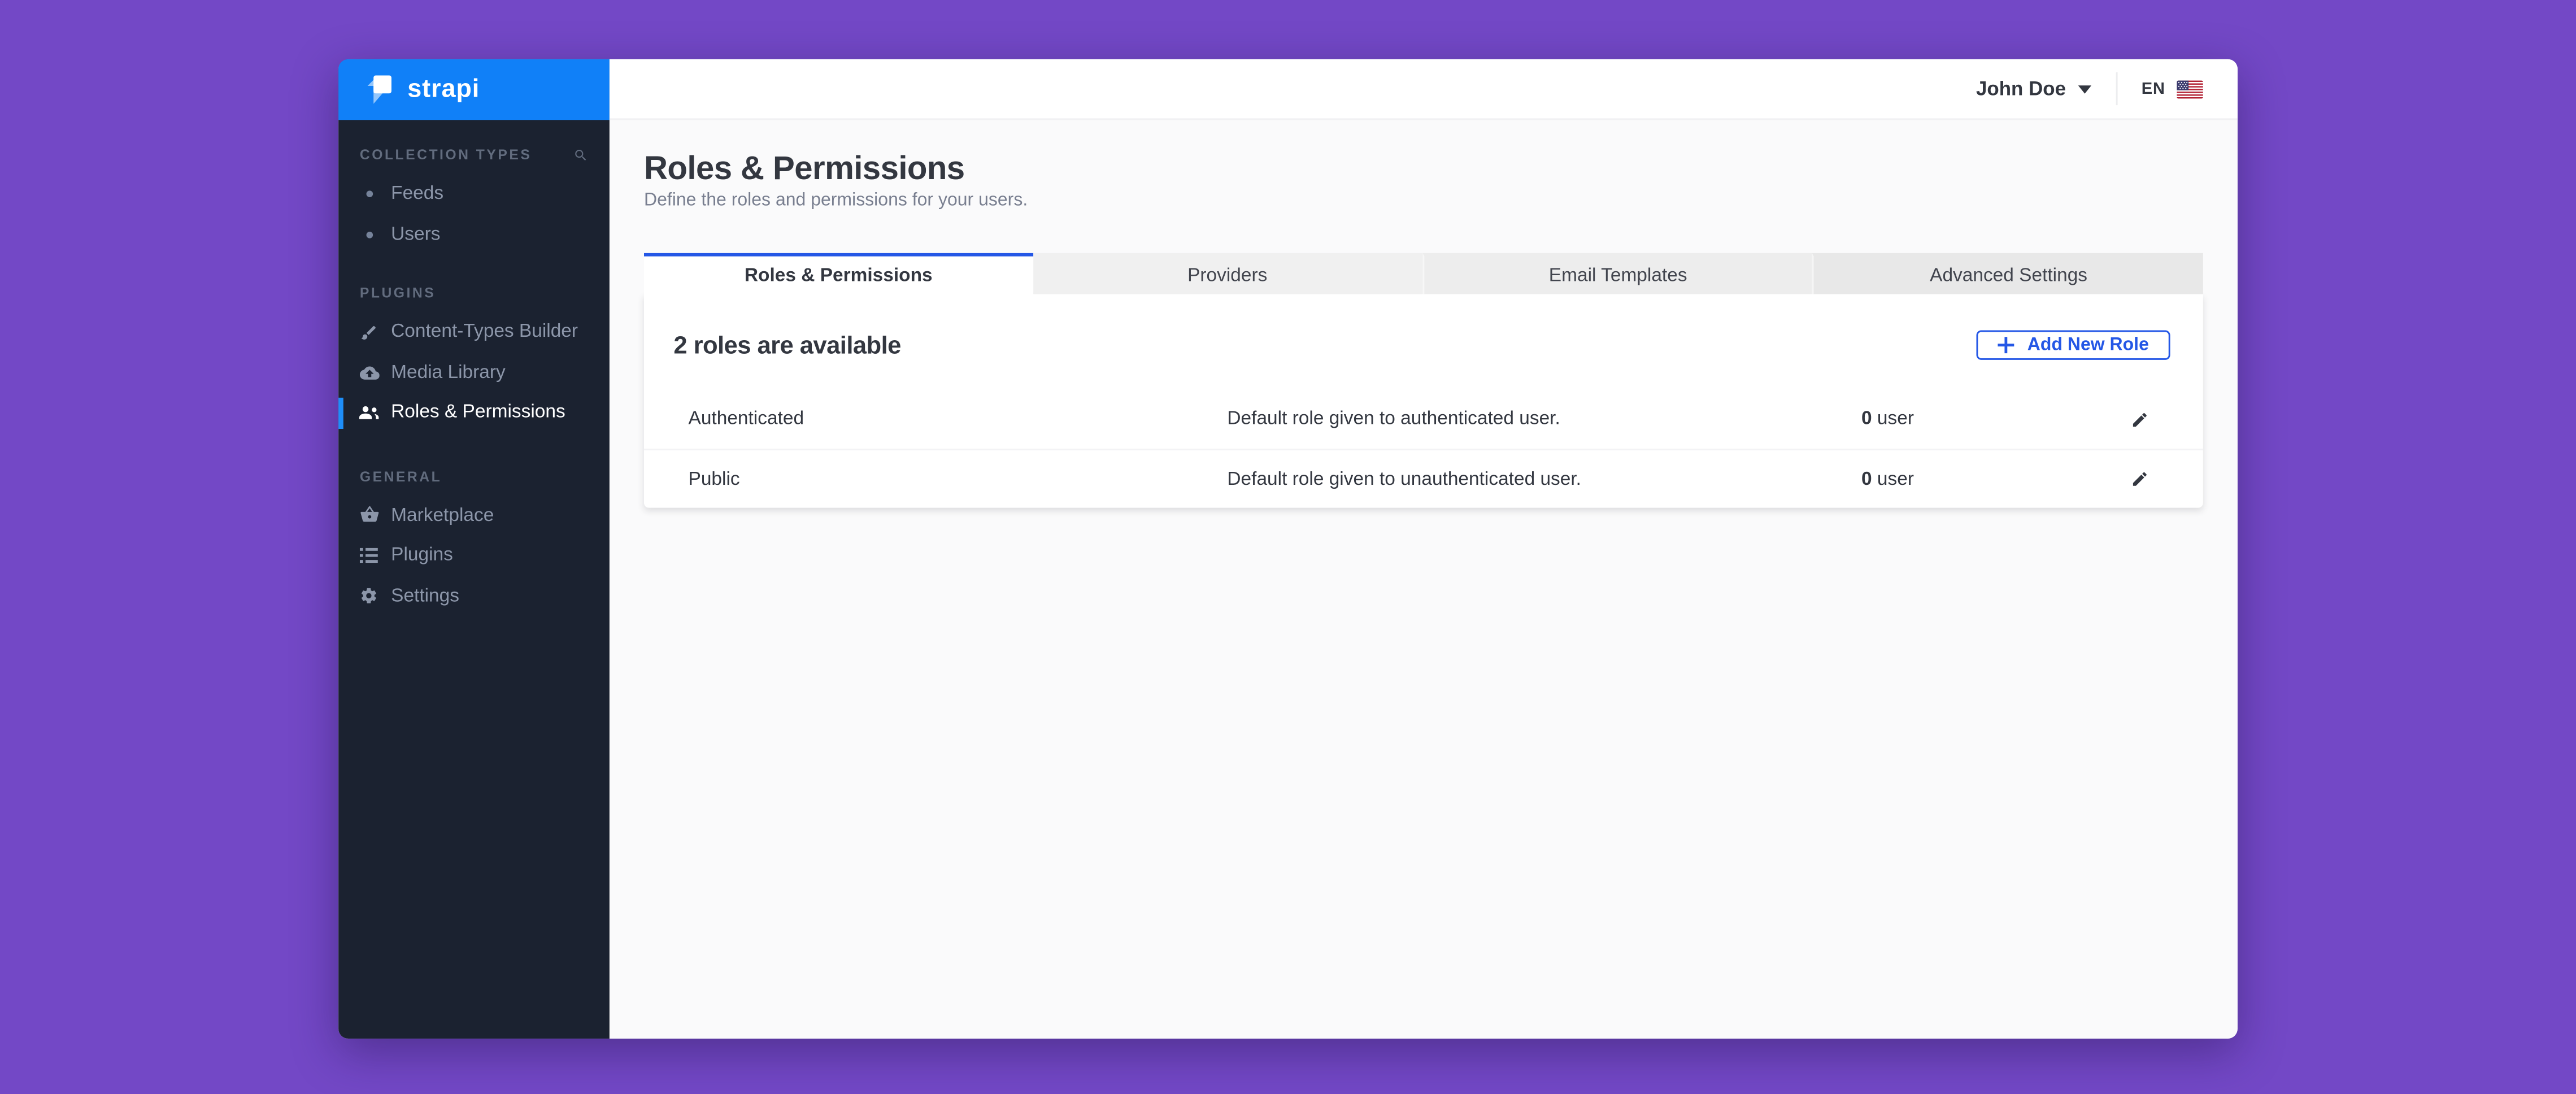  Describe the element at coordinates (474, 235) in the screenshot. I see `sidebar-item-users: Users` at that location.